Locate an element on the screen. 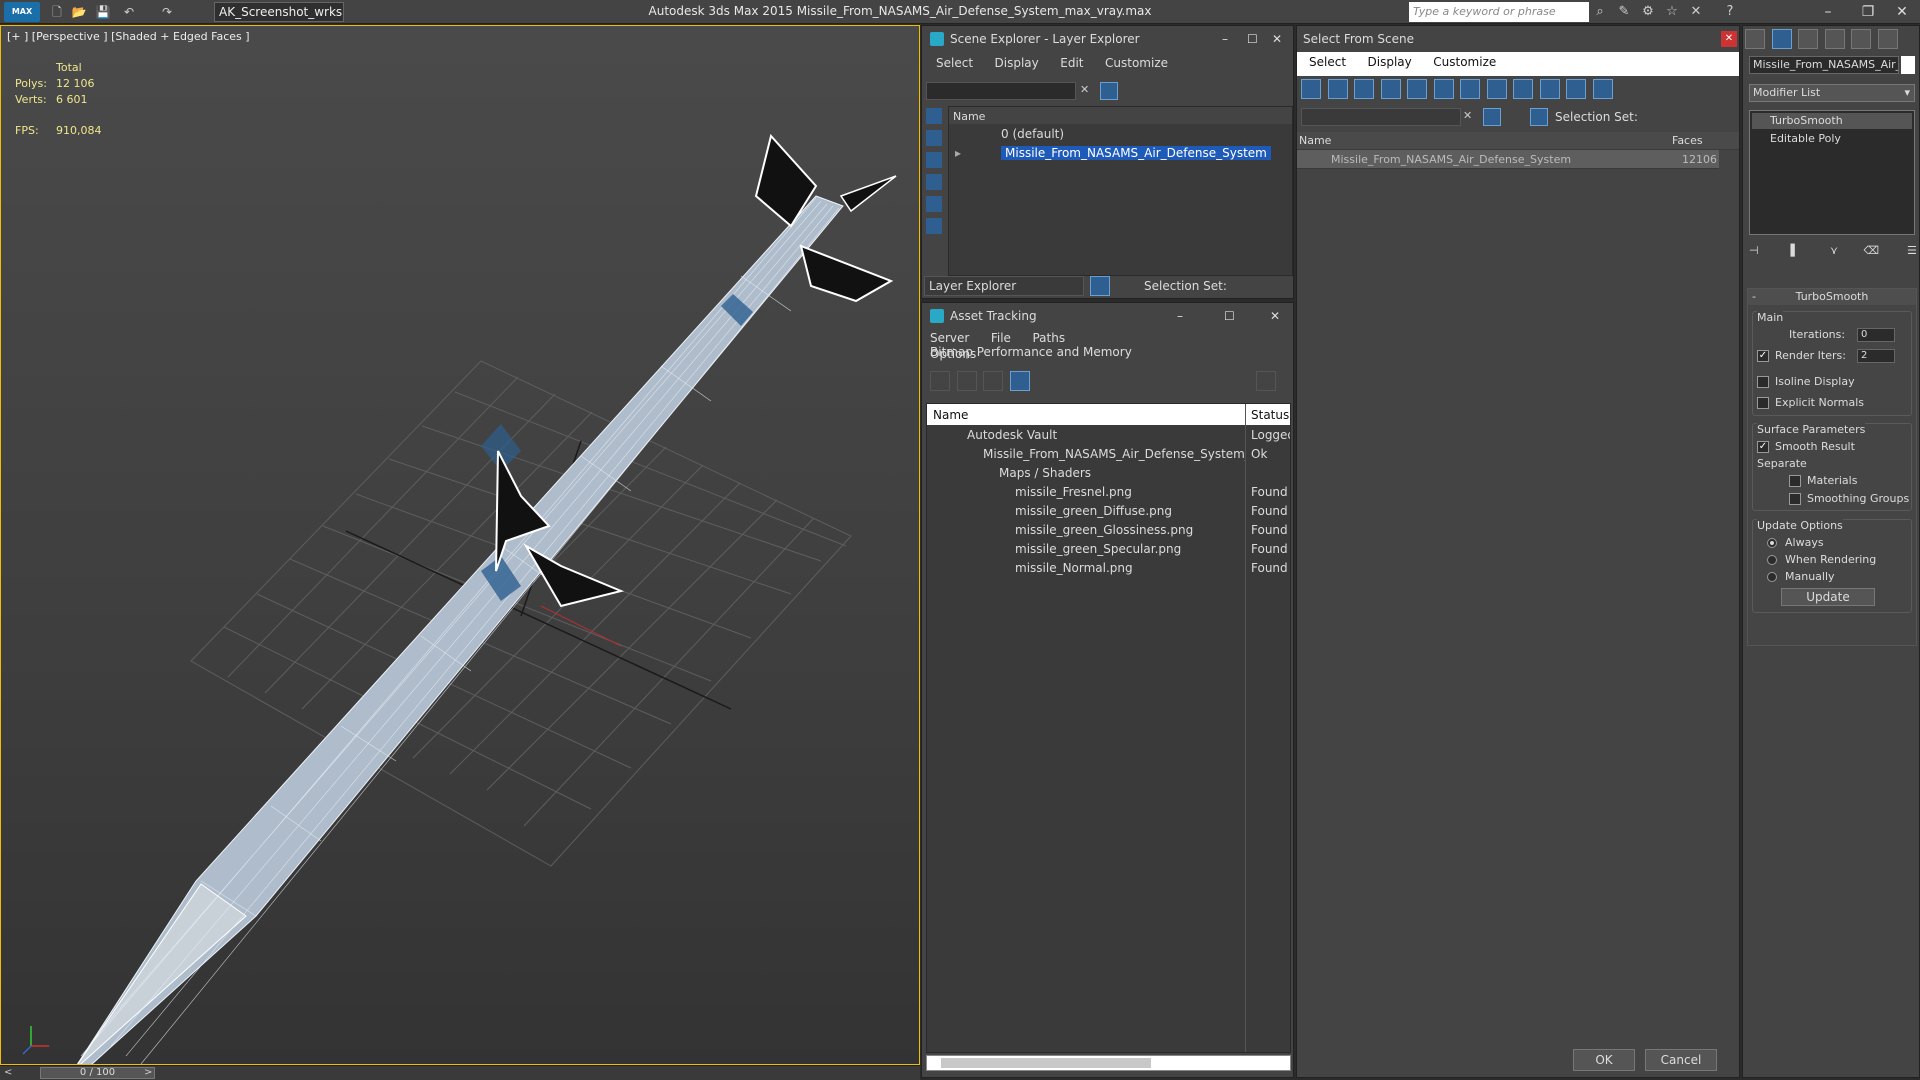 This screenshot has width=1920, height=1080. sfs-menu-customize: Customize is located at coordinates (1464, 62).